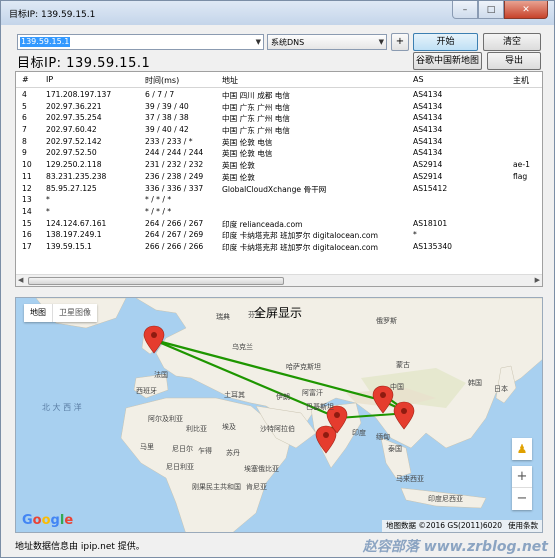 This screenshot has height=558, width=555. What do you see at coordinates (537, 280) in the screenshot?
I see `scroll-right-icon: ▶` at bounding box center [537, 280].